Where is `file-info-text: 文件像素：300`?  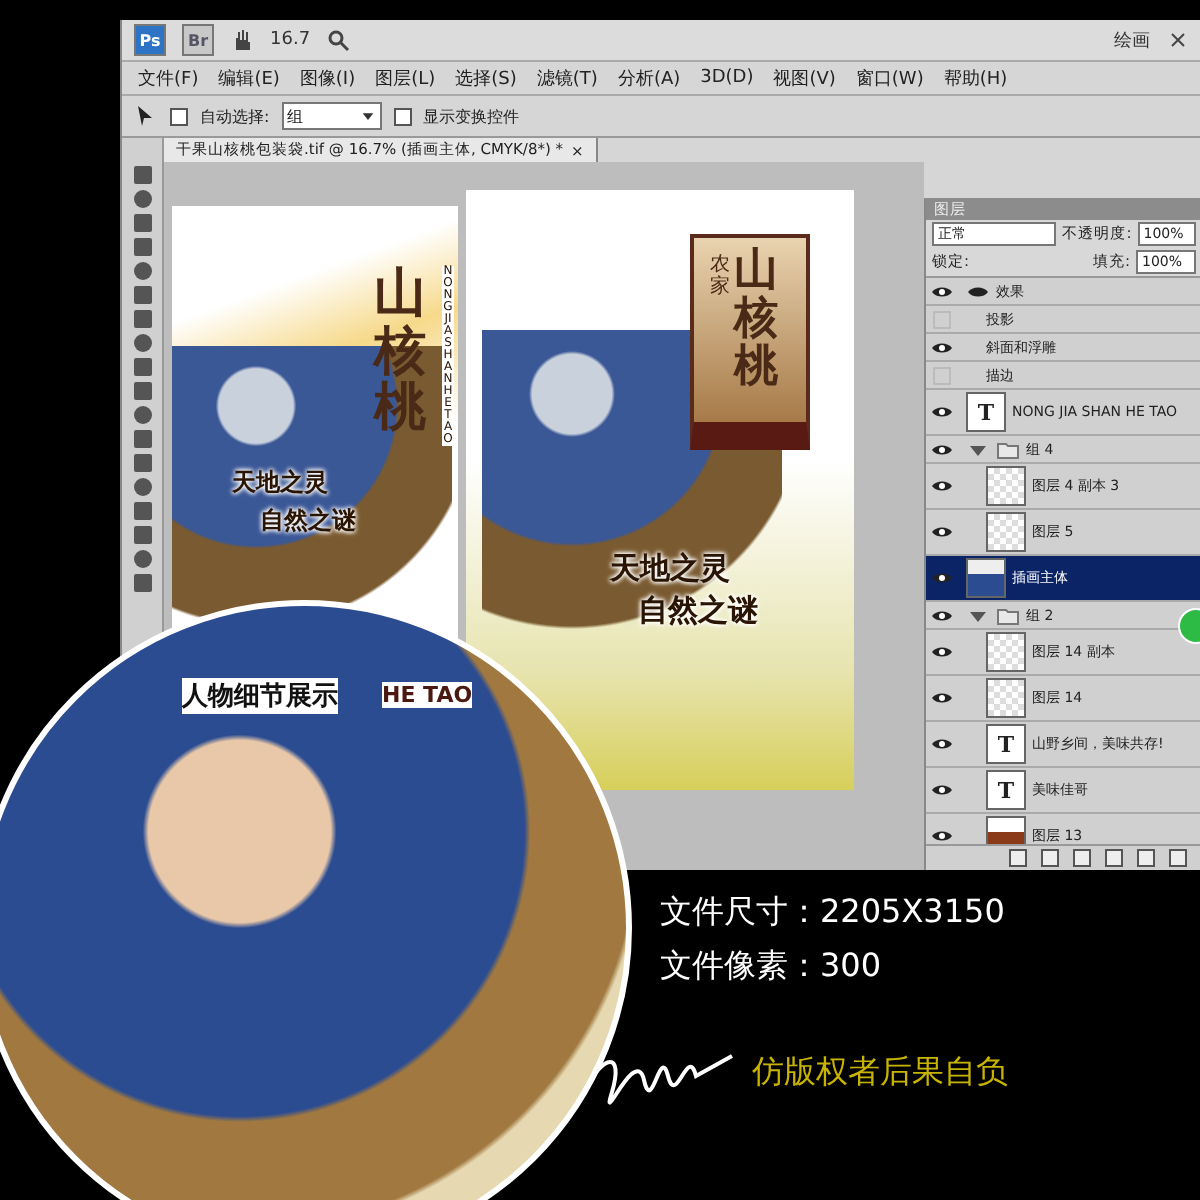
file-info-text: 文件像素：300 is located at coordinates (772, 967).